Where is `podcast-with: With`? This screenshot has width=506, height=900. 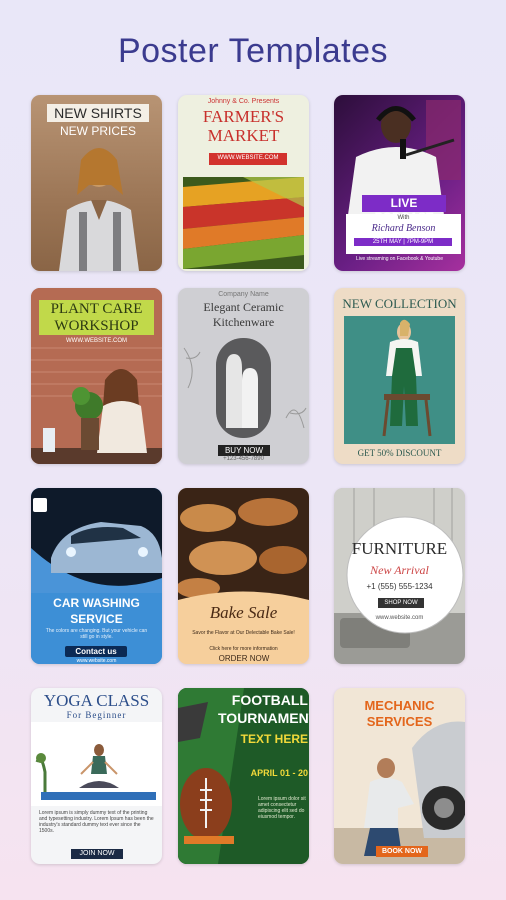
podcast-with: With is located at coordinates (403, 218).